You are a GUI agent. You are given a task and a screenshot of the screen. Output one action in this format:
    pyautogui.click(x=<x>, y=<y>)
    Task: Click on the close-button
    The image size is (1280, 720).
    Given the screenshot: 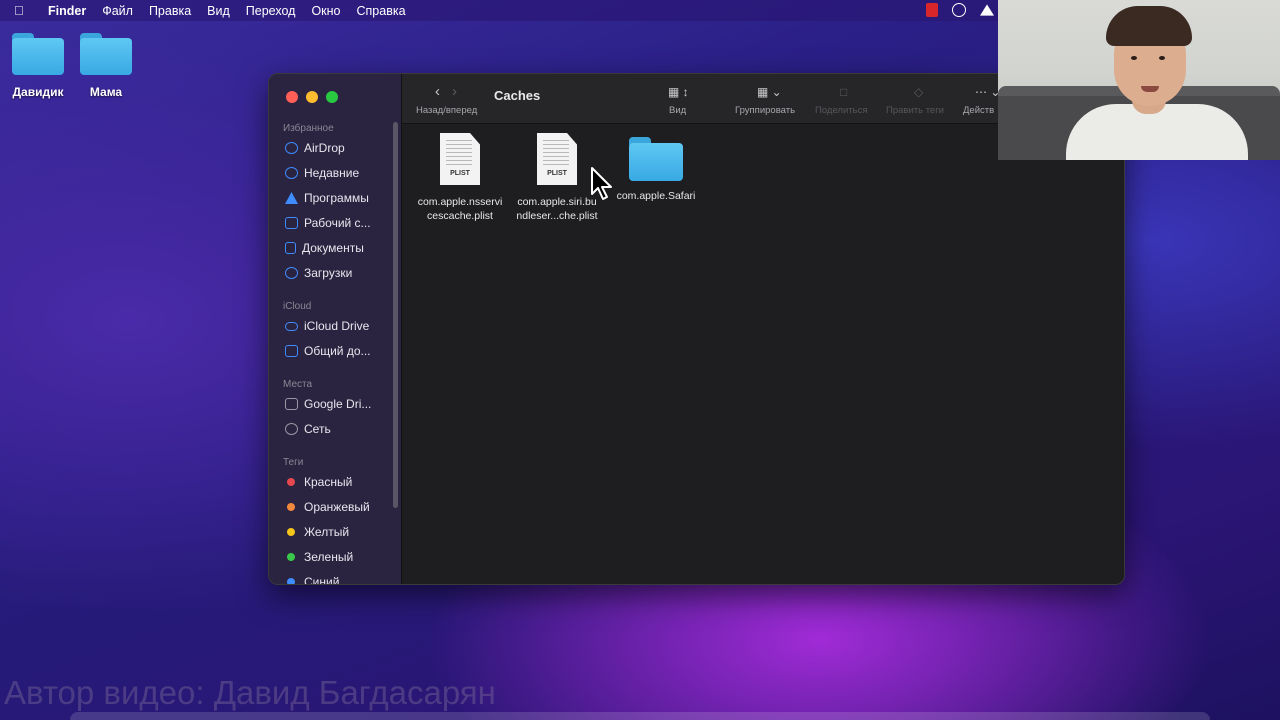 What is the action you would take?
    pyautogui.click(x=292, y=97)
    